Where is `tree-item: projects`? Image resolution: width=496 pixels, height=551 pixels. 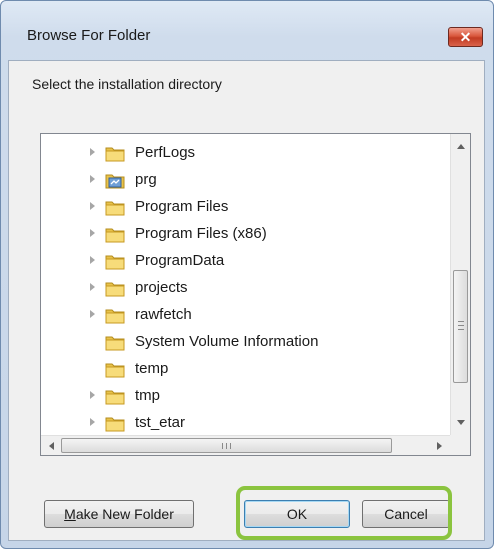 tree-item: projects is located at coordinates (246, 287).